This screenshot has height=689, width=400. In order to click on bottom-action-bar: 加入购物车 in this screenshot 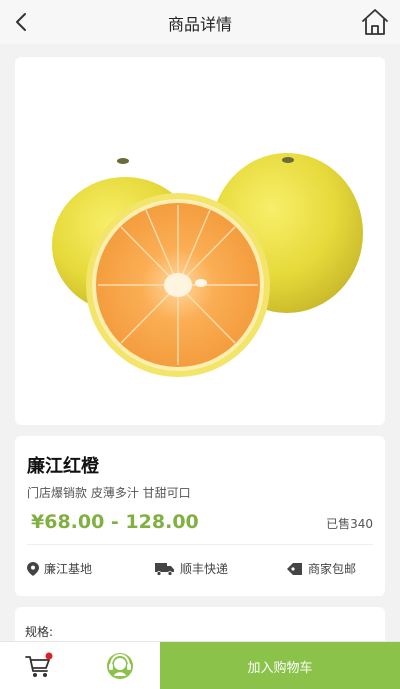, I will do `click(200, 665)`.